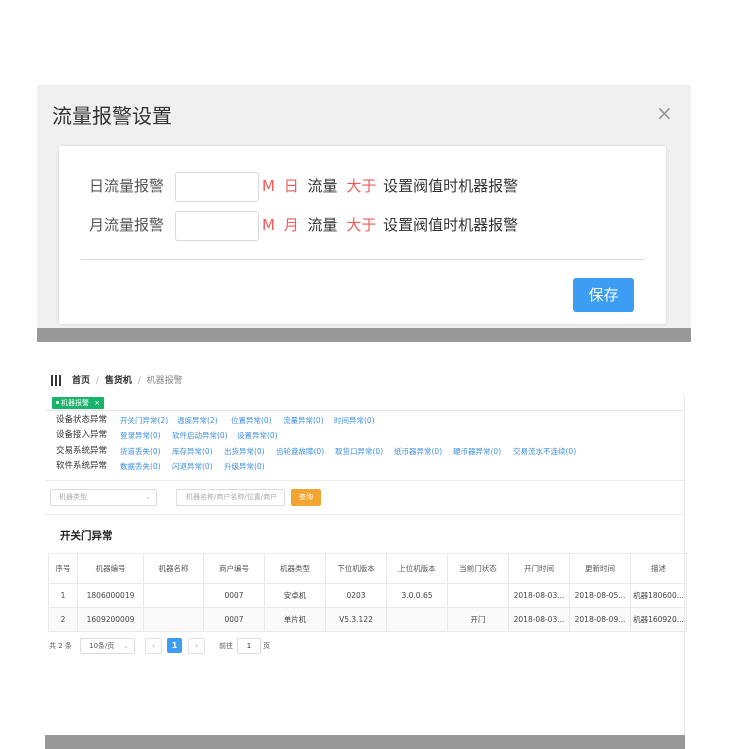 The height and width of the screenshot is (749, 730). Describe the element at coordinates (103, 497) in the screenshot. I see `machine-type-select: 机器类型 ⌄` at that location.